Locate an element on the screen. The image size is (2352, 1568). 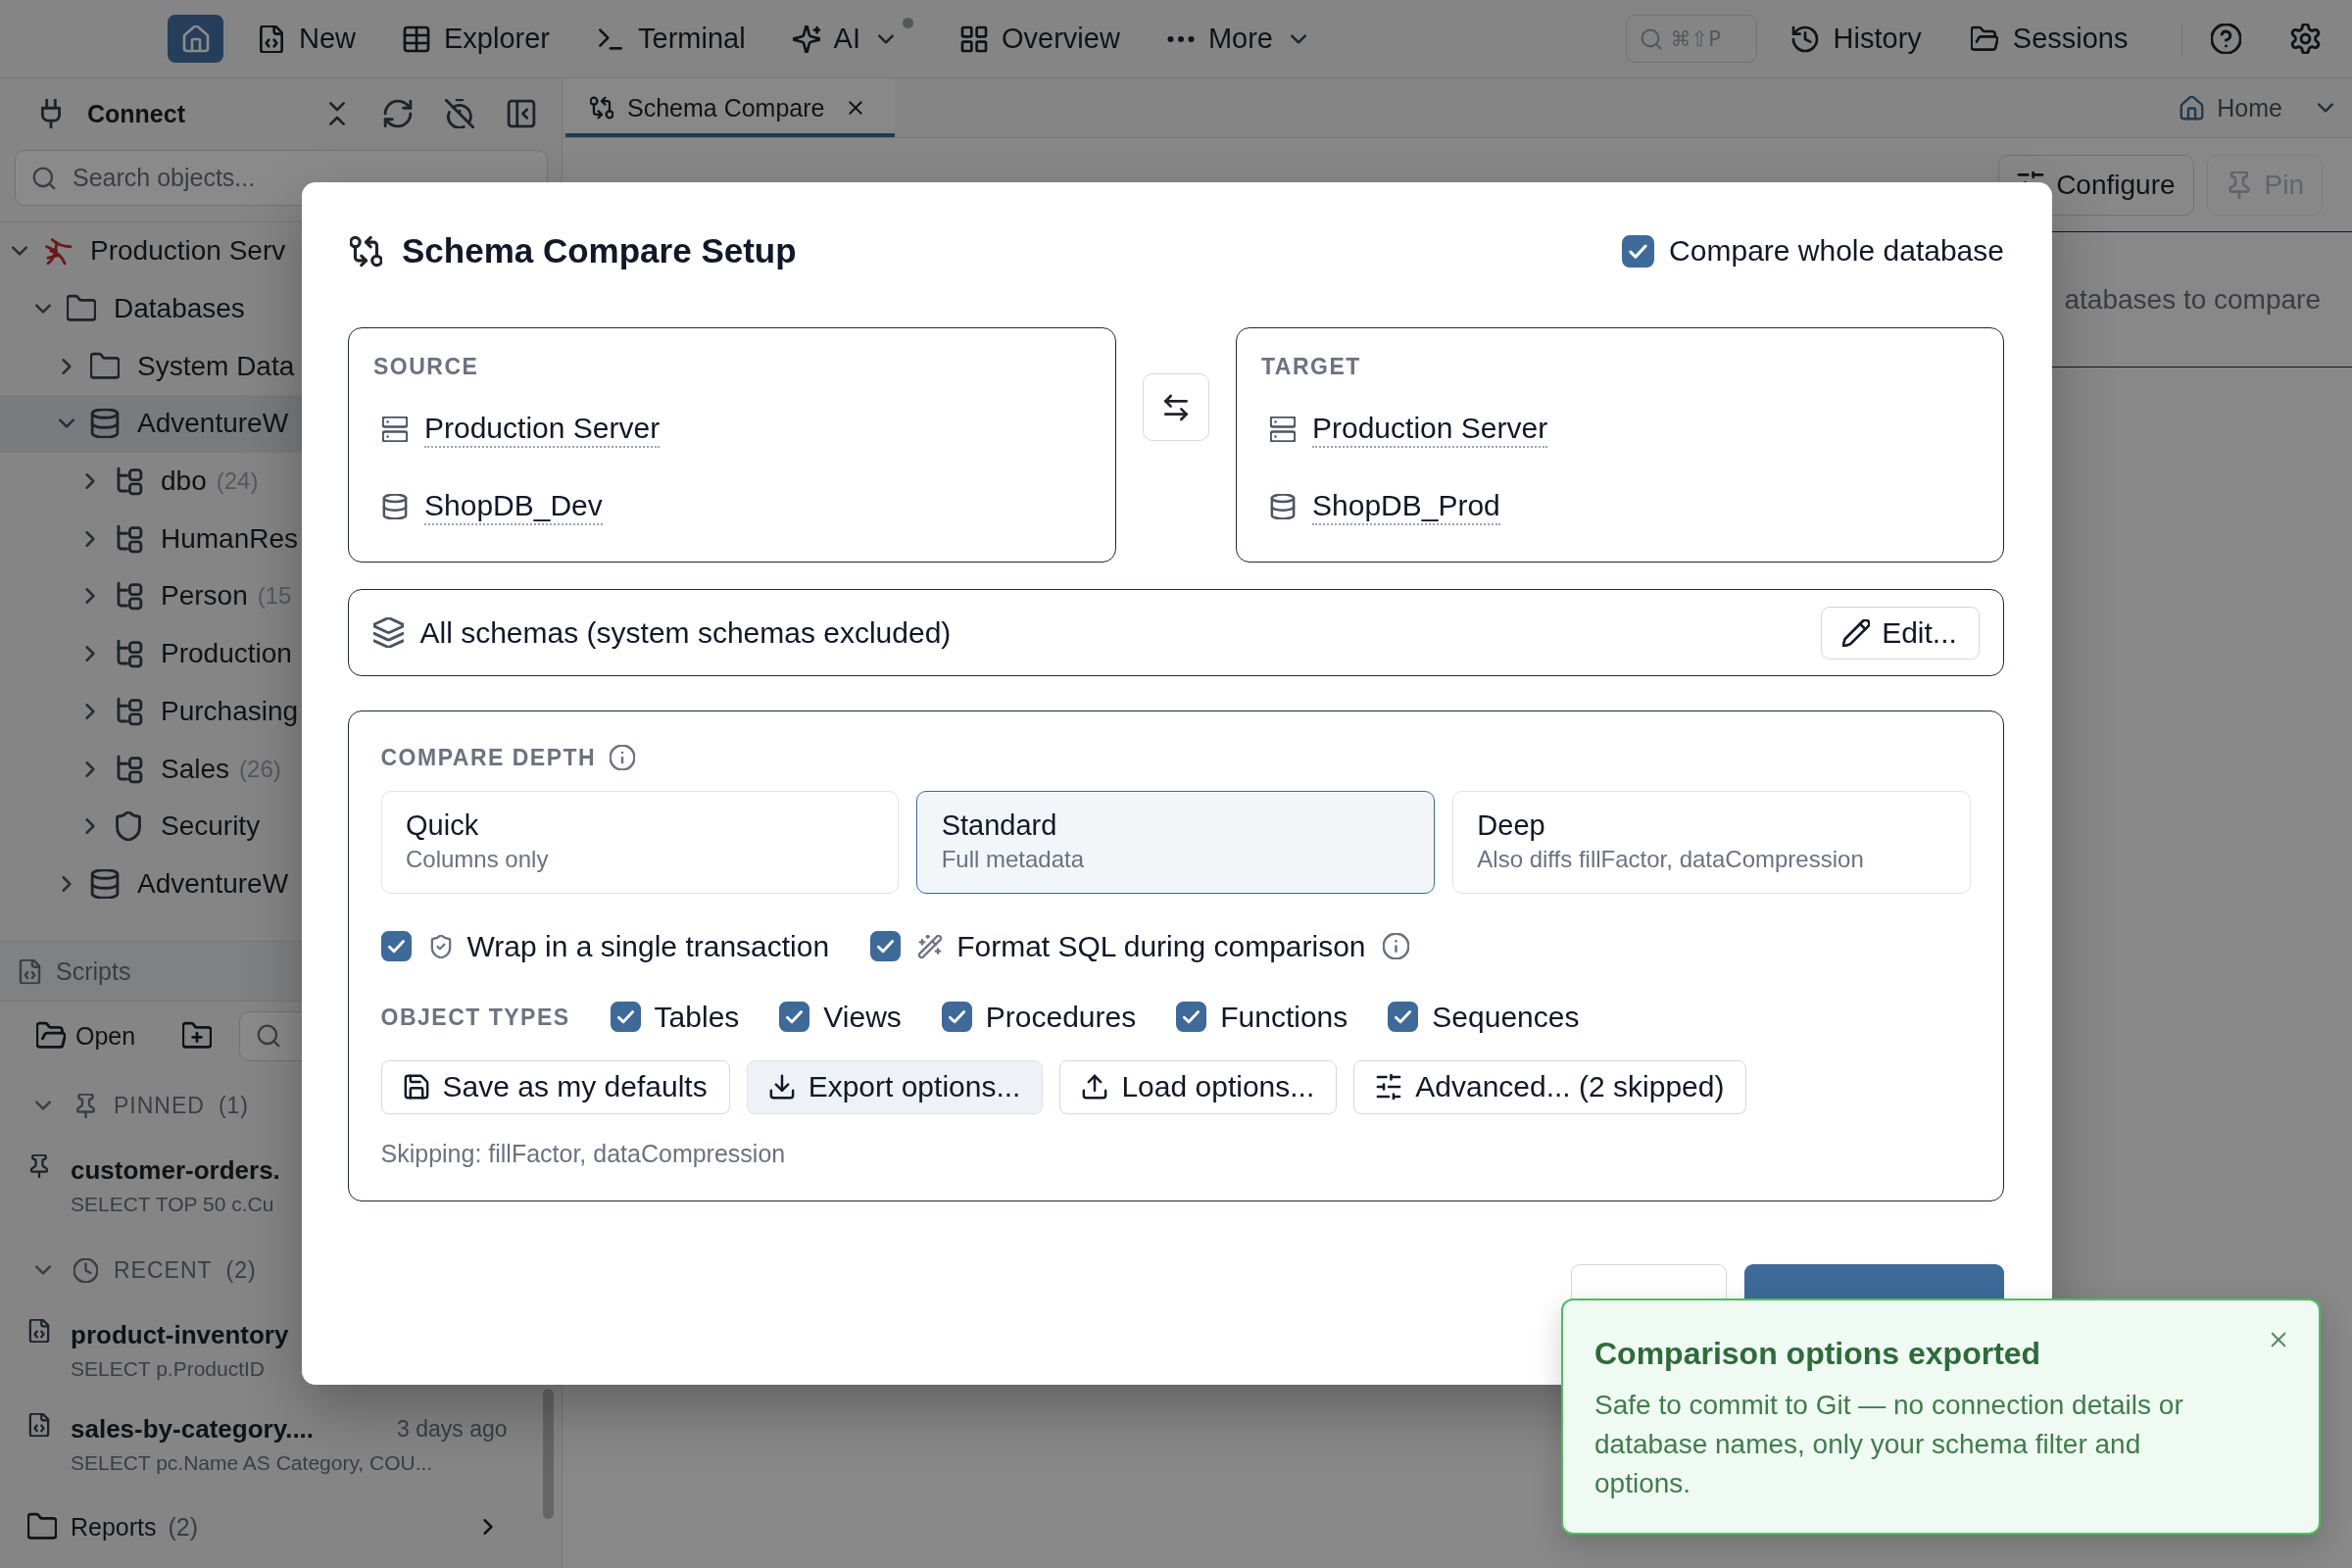
timer-off-icon is located at coordinates (459, 113).